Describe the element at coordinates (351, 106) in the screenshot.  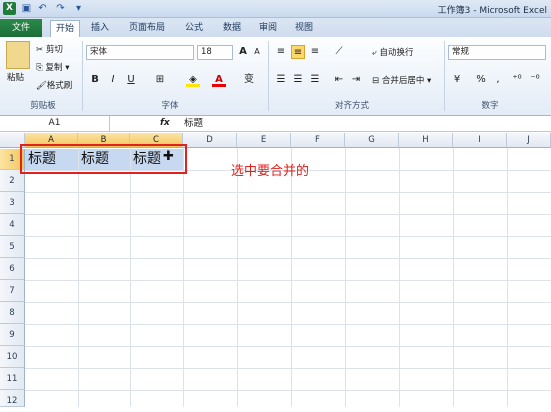
I see `alignment-group-label: 对齐方式` at that location.